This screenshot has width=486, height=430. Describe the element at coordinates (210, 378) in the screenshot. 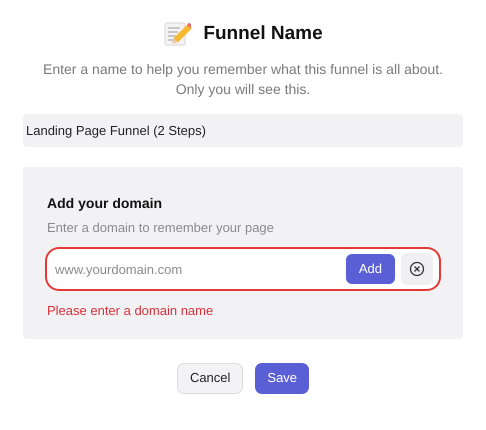

I see `cancel-button: Cancel` at that location.